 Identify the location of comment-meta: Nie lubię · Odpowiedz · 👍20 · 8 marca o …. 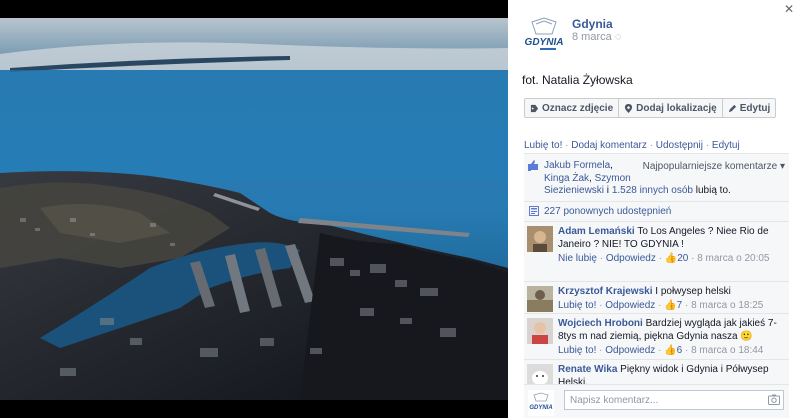
(664, 258).